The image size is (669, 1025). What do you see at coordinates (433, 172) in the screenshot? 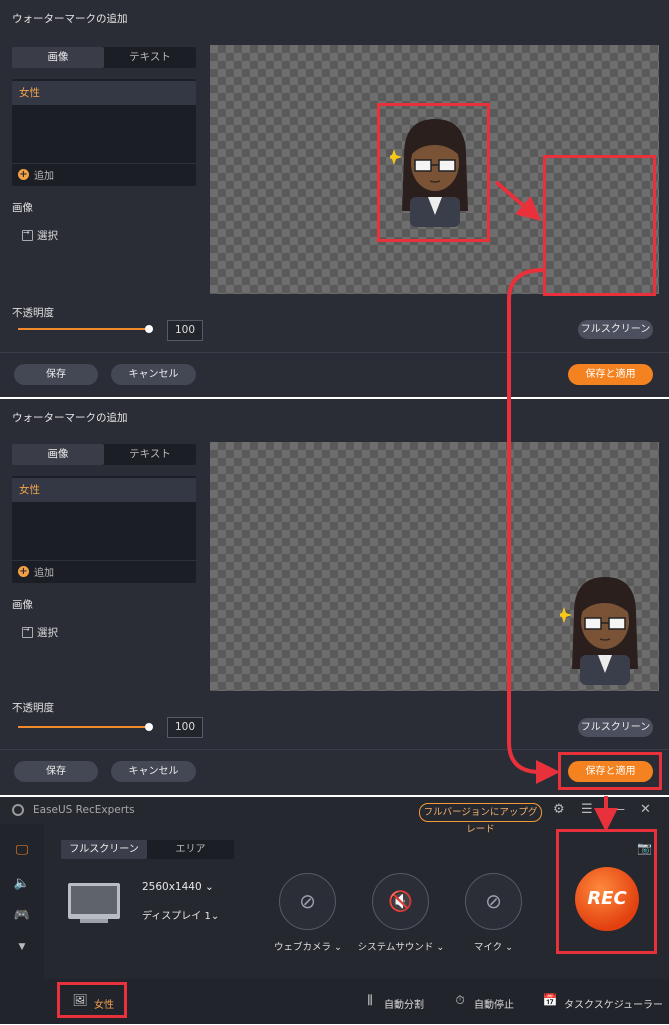
I see `highlight-box-avatar` at bounding box center [433, 172].